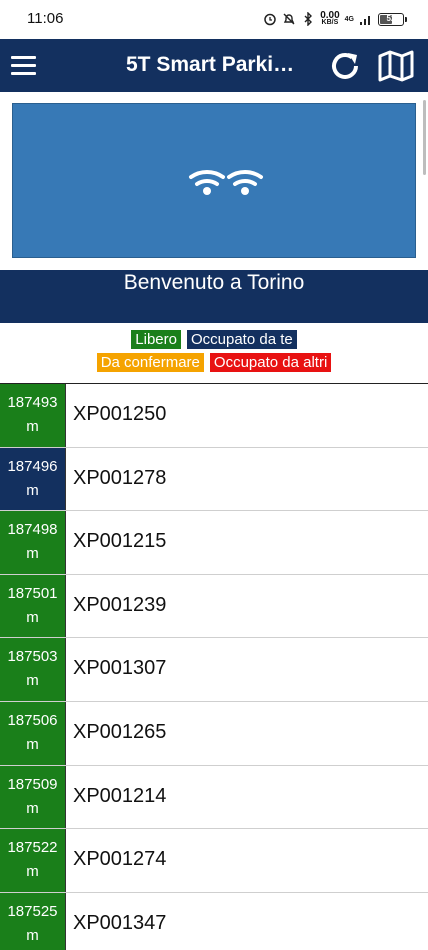  I want to click on battery-level: 52, so click(391, 18).